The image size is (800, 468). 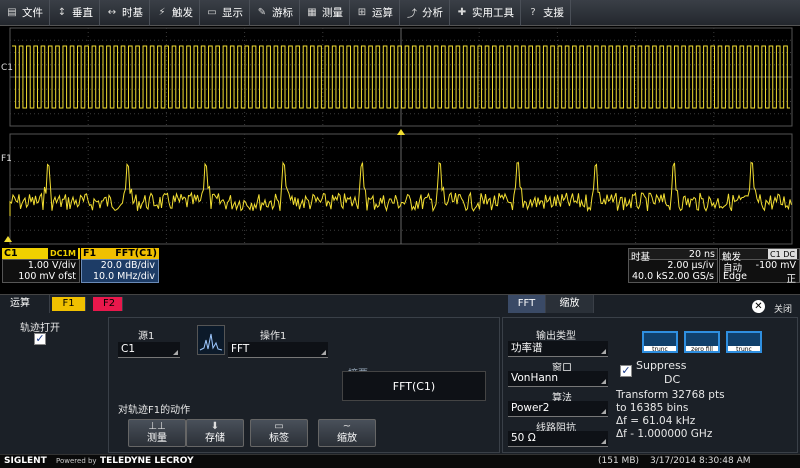 I want to click on menu-item-6: ▦ 测量, so click(x=325, y=13).